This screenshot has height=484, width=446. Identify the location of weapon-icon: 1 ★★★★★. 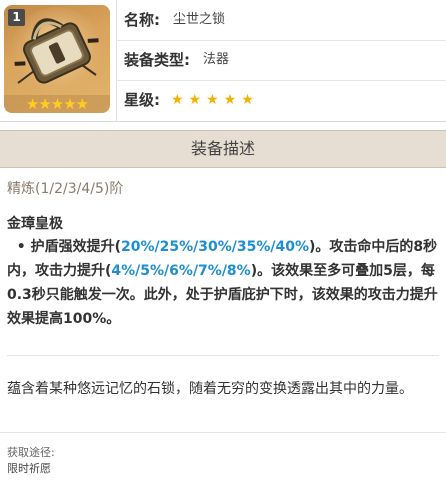
(57, 59).